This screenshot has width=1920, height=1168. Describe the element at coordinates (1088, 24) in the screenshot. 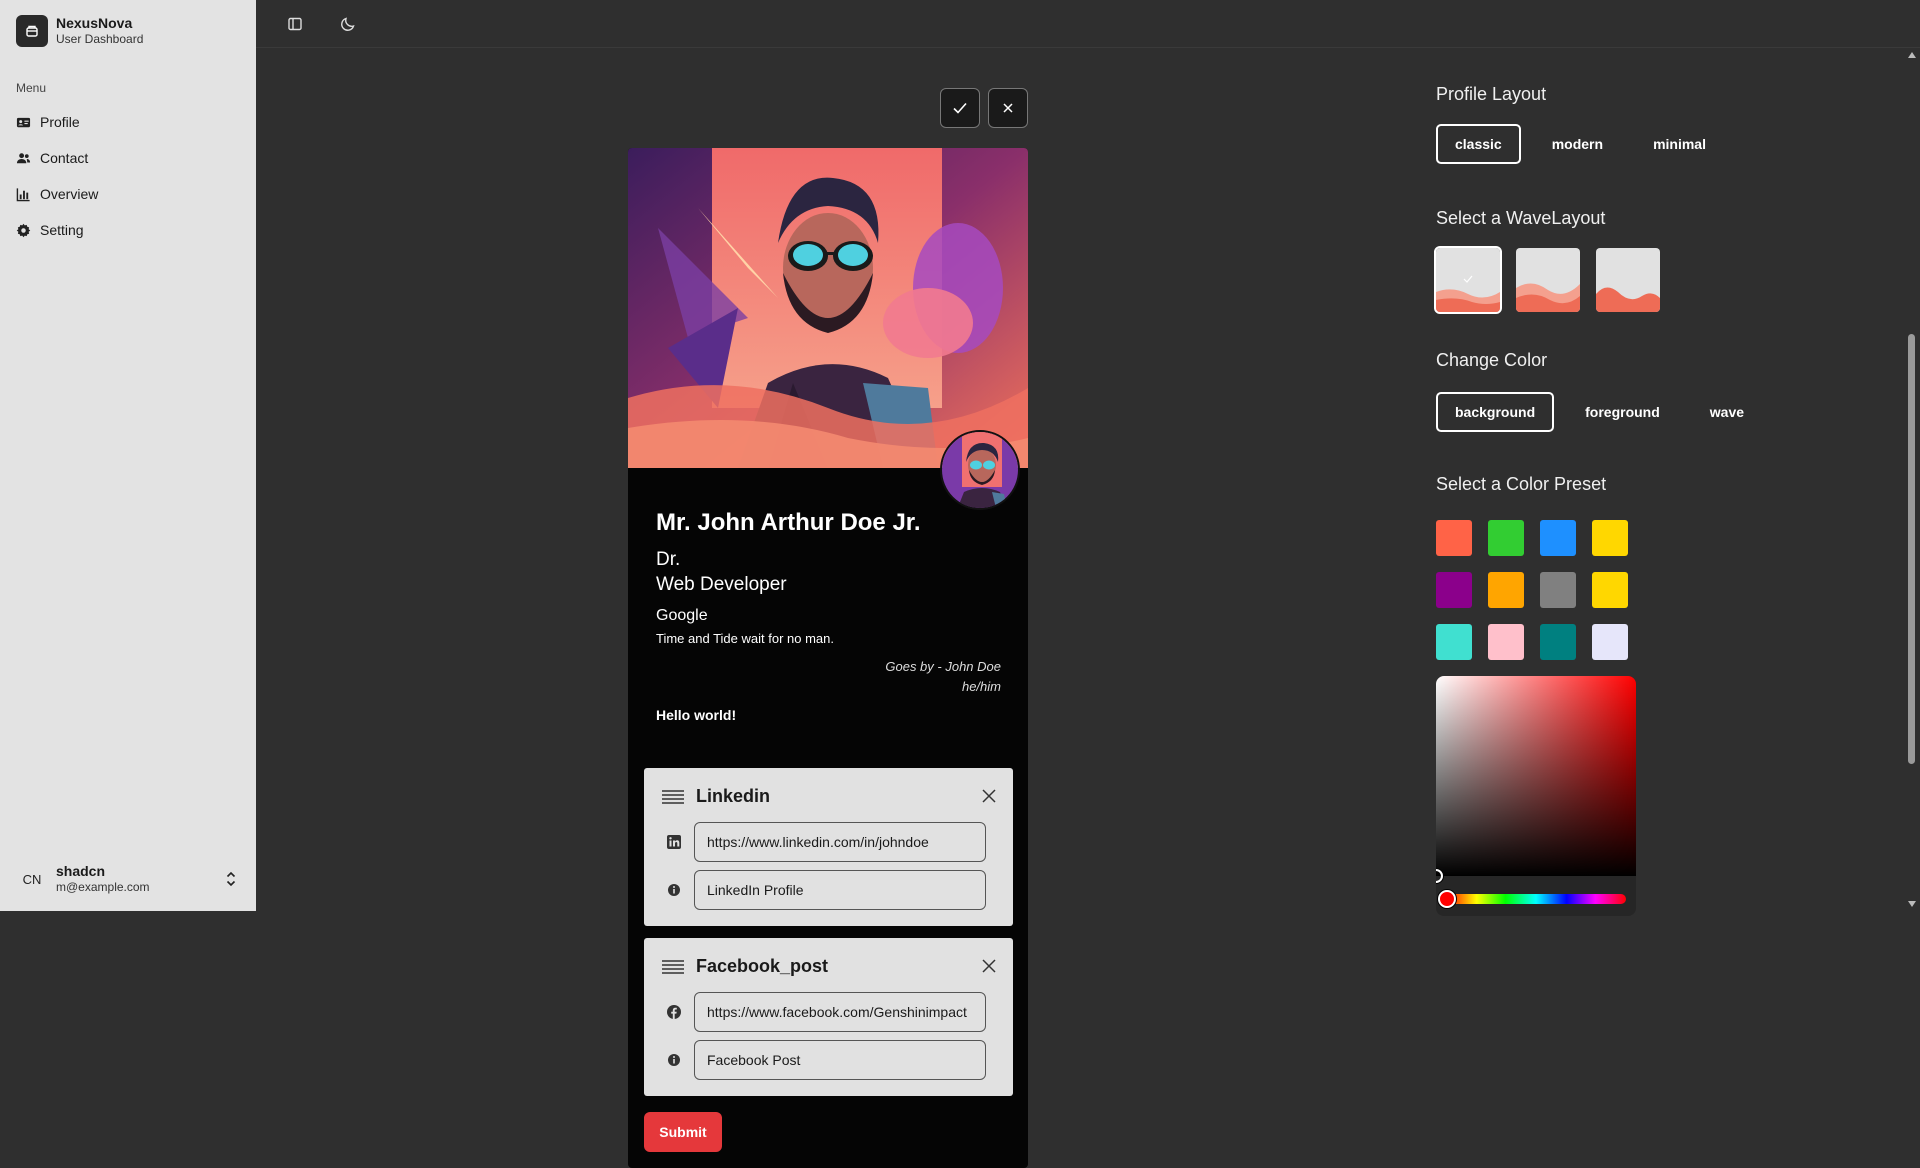

I see `top-bar` at that location.